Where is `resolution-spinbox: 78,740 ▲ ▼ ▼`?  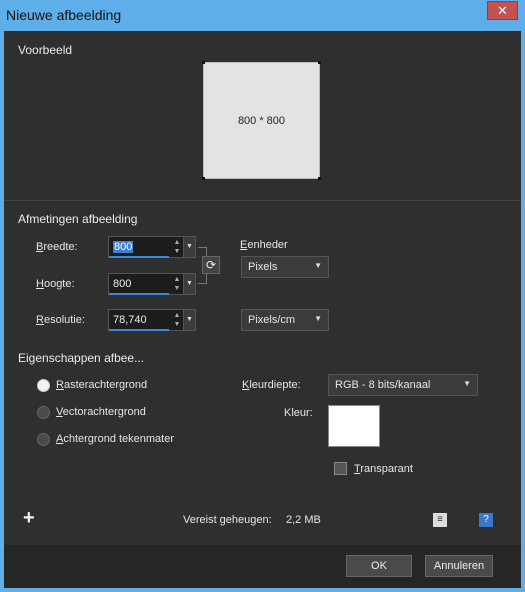 resolution-spinbox: 78,740 ▲ ▼ ▼ is located at coordinates (152, 320).